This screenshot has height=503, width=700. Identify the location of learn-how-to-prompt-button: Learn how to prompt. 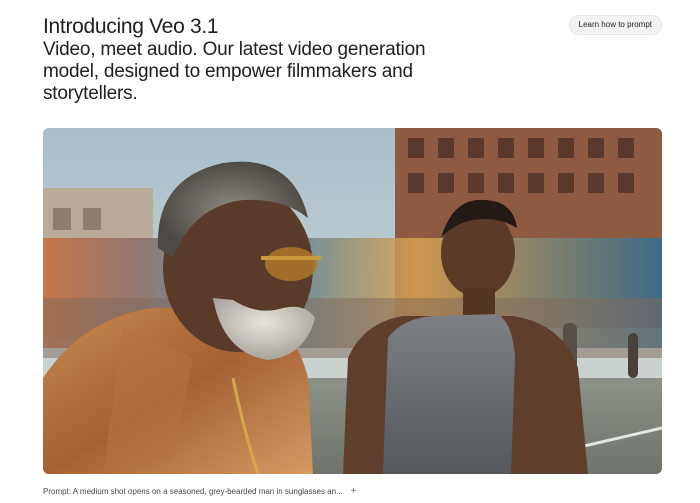
(615, 25).